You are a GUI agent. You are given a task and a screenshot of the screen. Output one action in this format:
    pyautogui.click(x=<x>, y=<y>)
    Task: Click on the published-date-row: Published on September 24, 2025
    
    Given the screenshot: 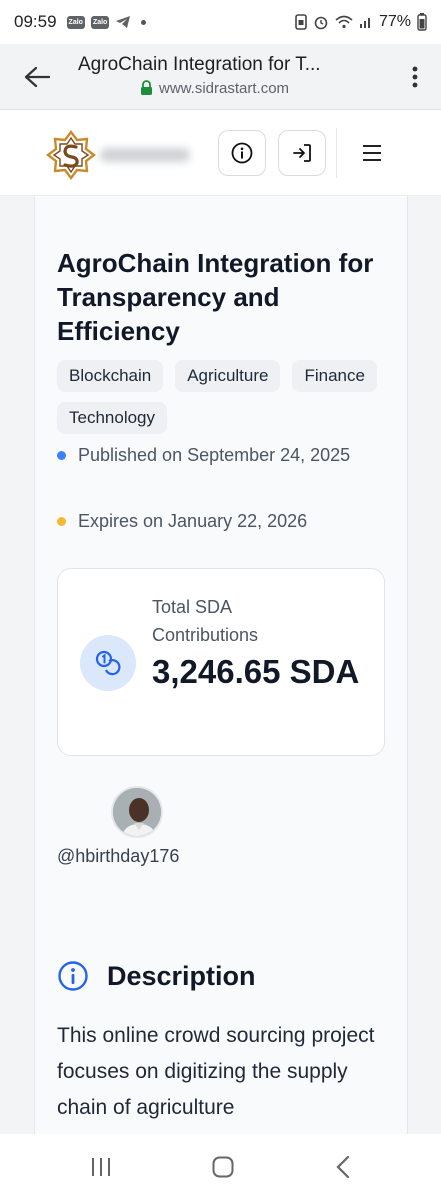 What is the action you would take?
    pyautogui.click(x=217, y=455)
    